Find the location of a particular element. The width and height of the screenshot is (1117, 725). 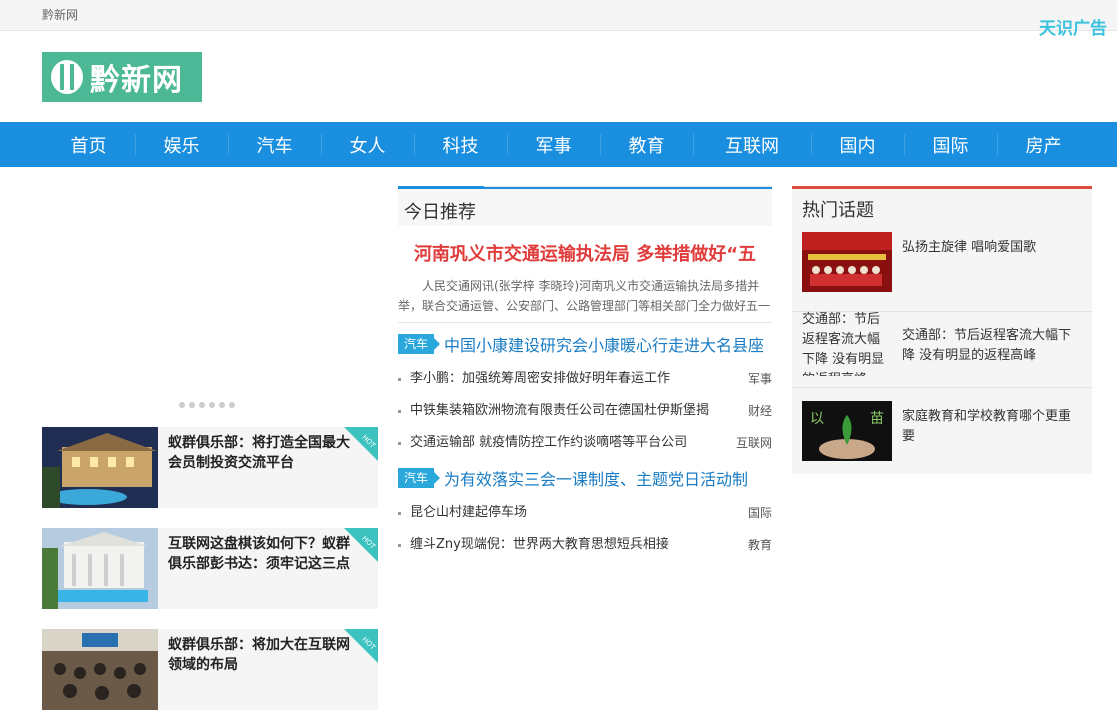

feature-card: 蚁群俱乐部：将打造全国最大会员制投资交流平台 HOT is located at coordinates (210, 467).